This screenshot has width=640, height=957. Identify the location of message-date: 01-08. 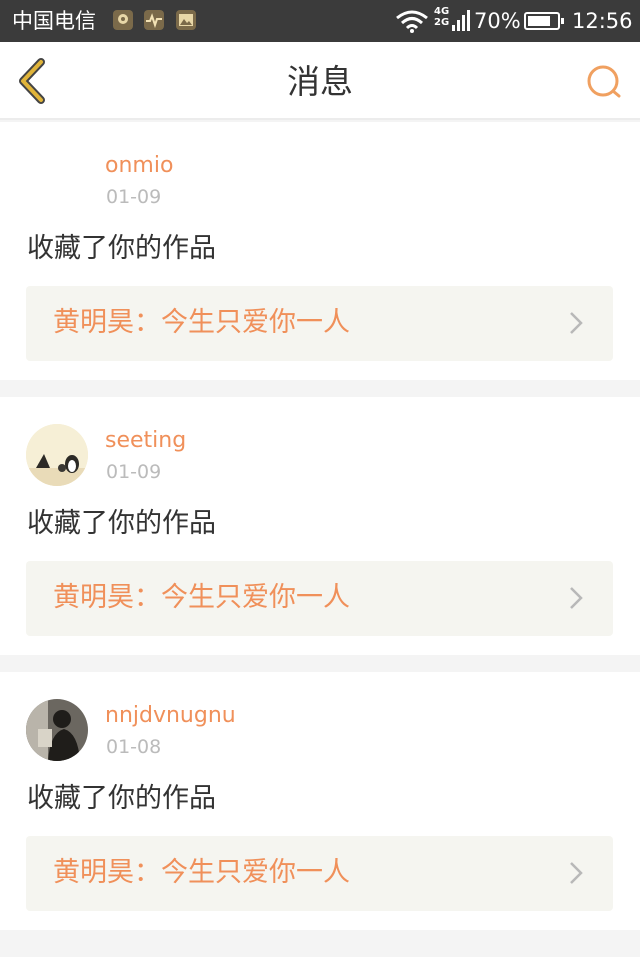
(134, 747).